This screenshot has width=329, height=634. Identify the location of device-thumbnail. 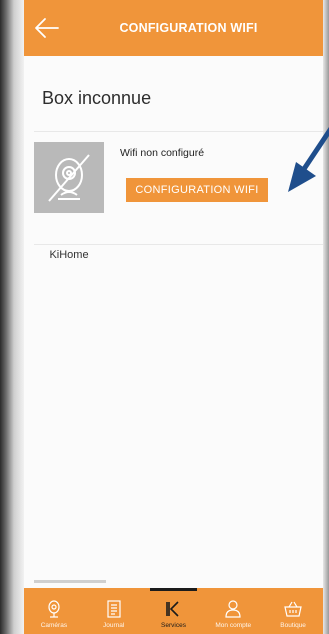
(69, 177).